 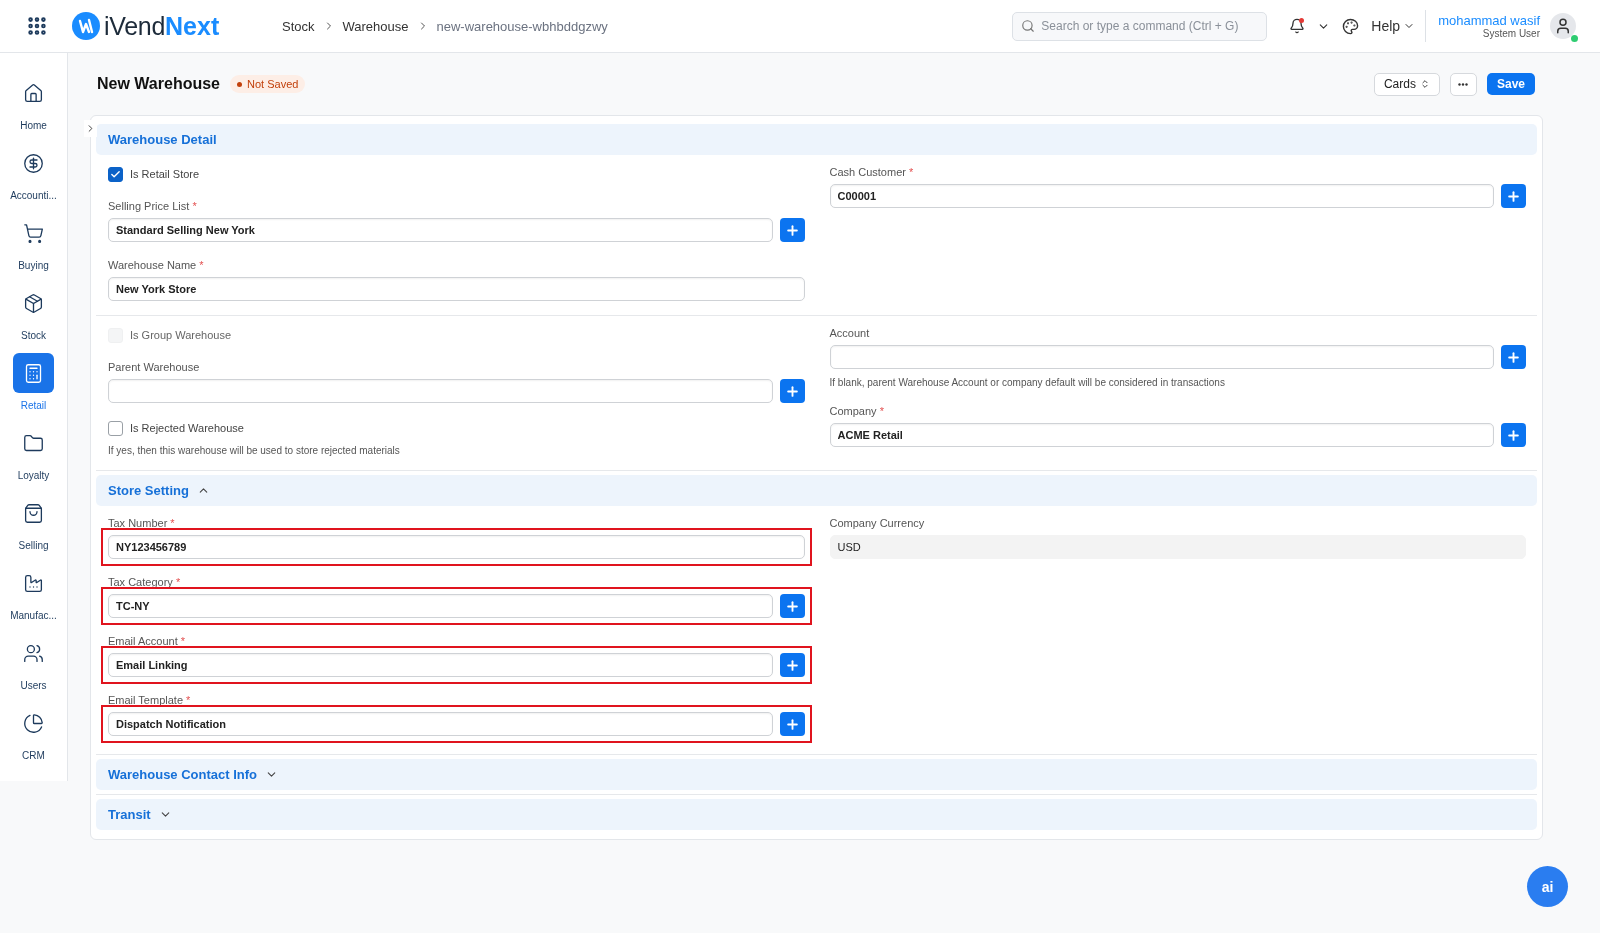 I want to click on home-icon, so click(x=33, y=93).